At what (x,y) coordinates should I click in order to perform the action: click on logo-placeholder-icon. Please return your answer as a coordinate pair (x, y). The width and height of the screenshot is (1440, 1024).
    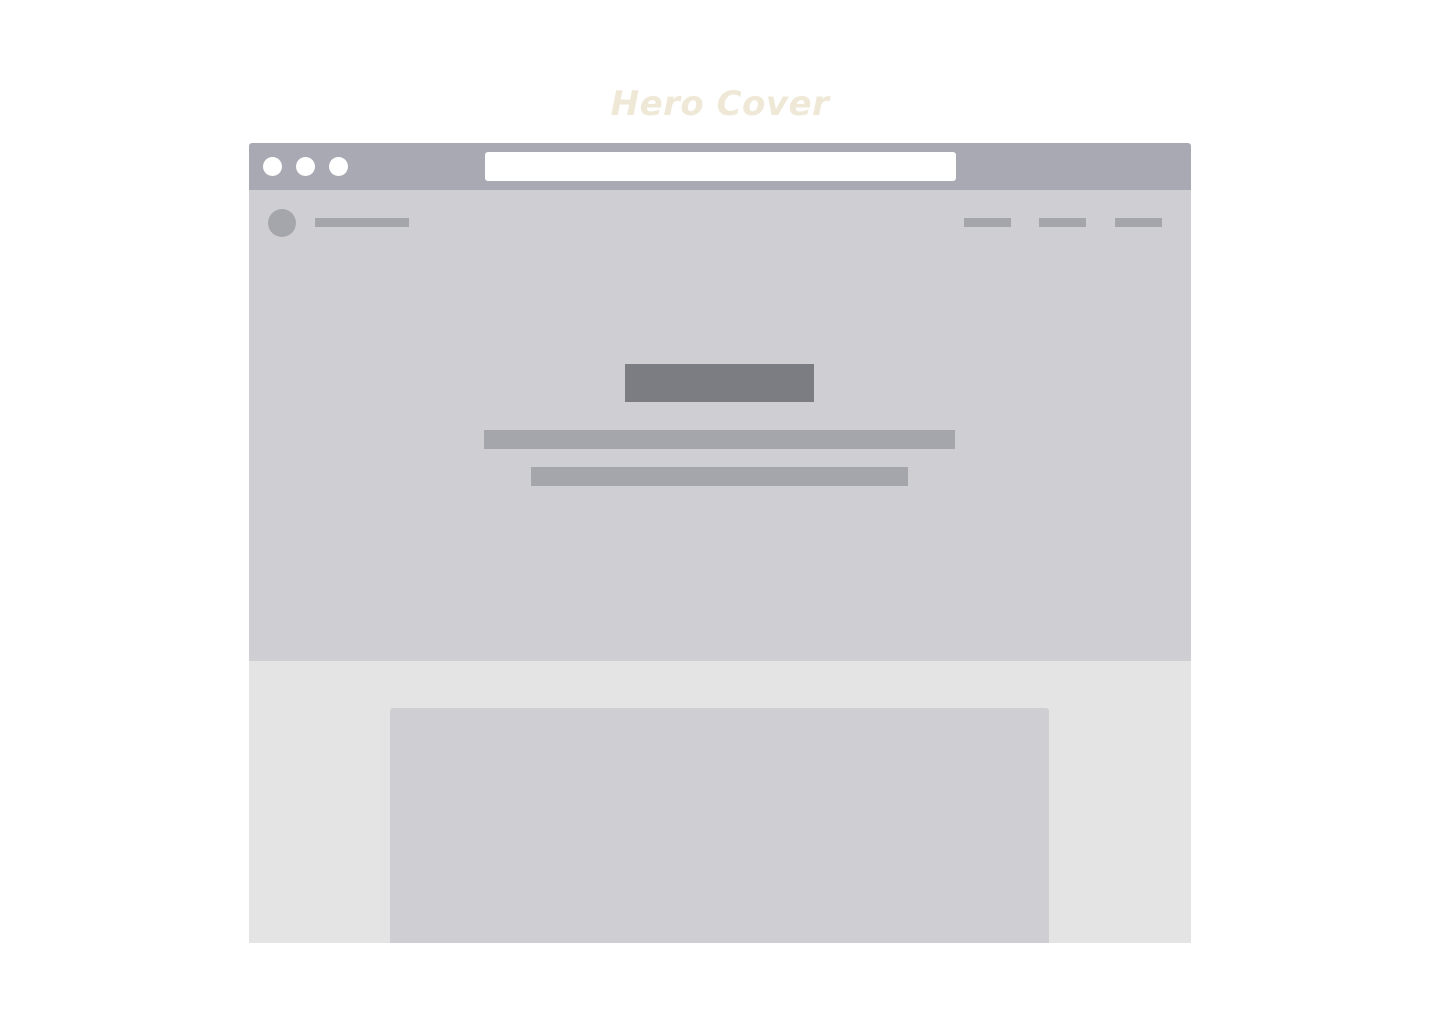
    Looking at the image, I should click on (282, 223).